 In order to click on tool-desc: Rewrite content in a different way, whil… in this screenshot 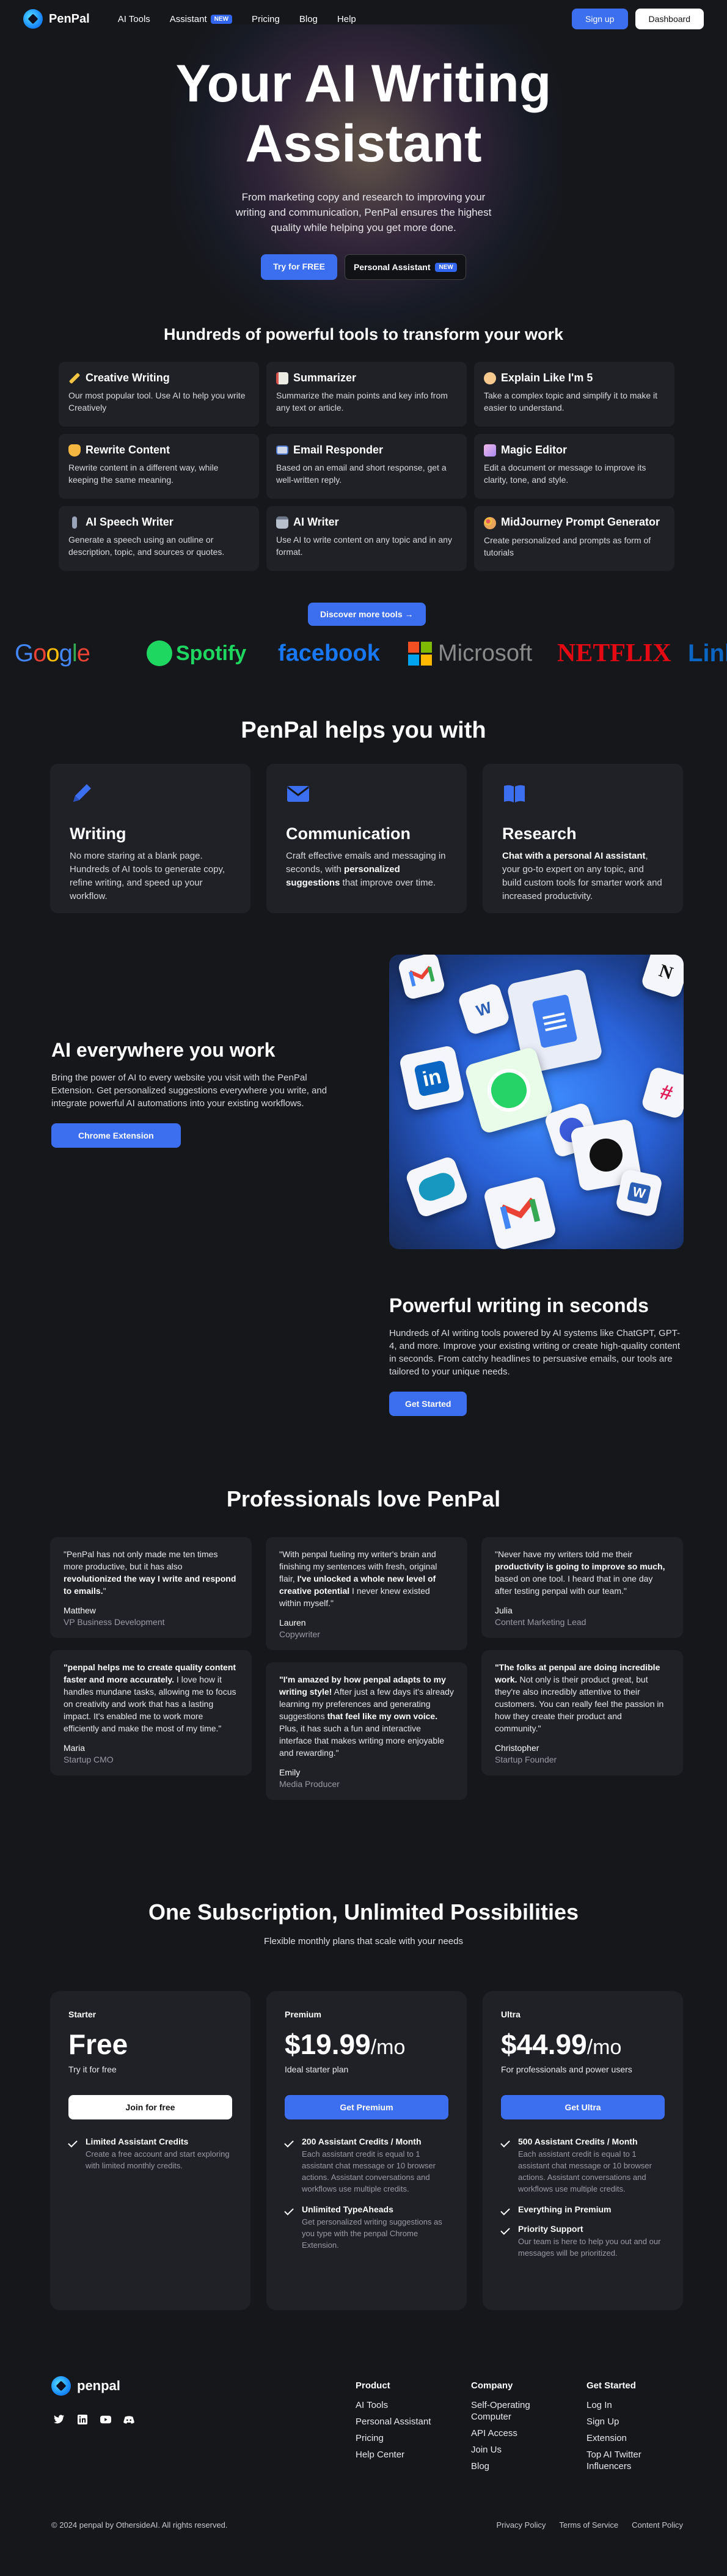, I will do `click(143, 474)`.